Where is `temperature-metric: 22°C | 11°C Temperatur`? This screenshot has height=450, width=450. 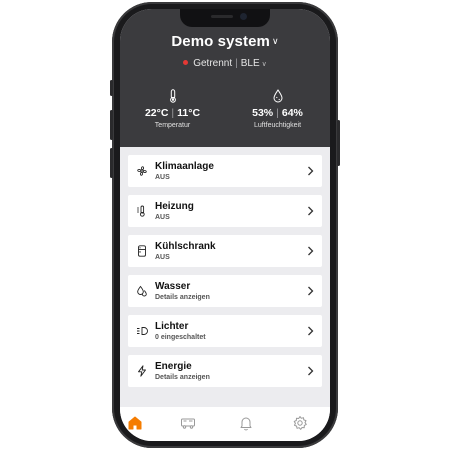
temperature-metric: 22°C | 11°C Temperatur is located at coordinates (172, 109).